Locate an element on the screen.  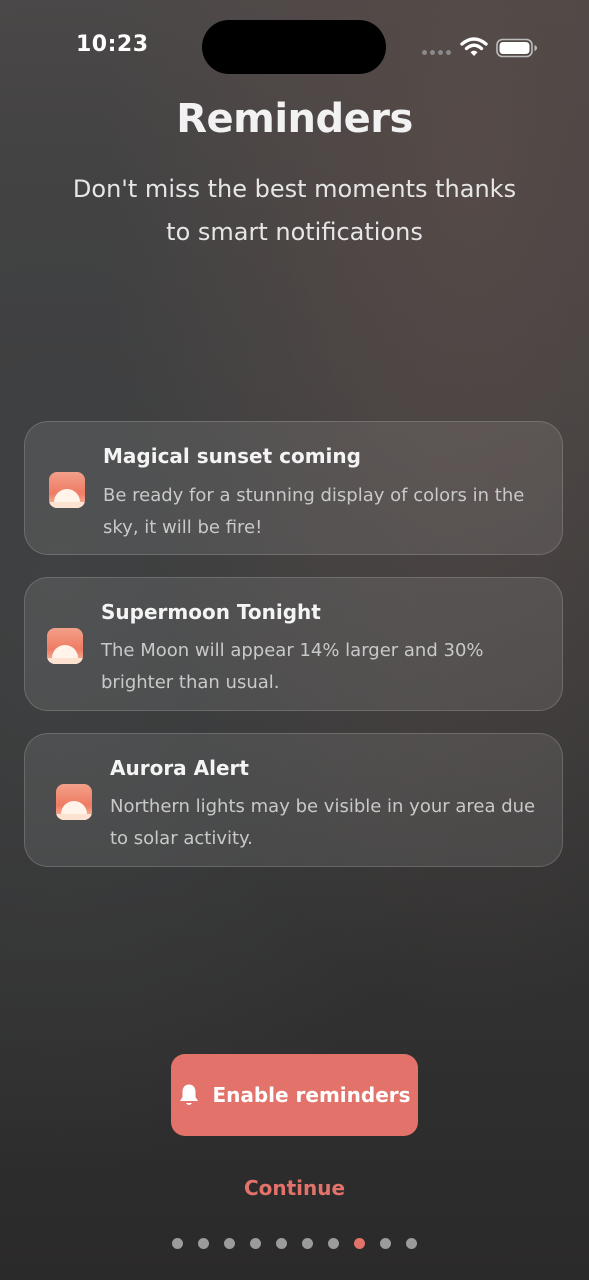
enable-reminders-label: Enable reminders is located at coordinates (311, 1095).